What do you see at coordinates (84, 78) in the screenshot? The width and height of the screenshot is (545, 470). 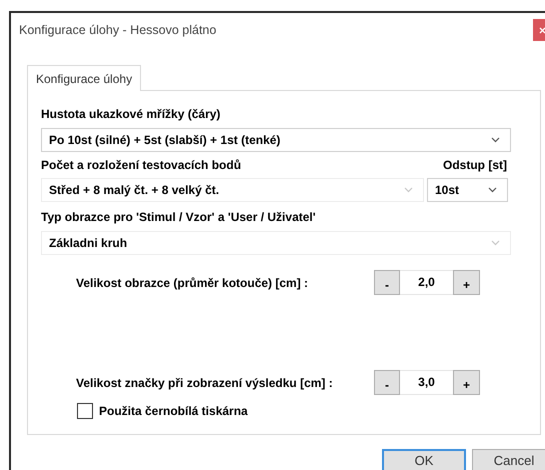 I see `tab: Konfigurace úlohy` at bounding box center [84, 78].